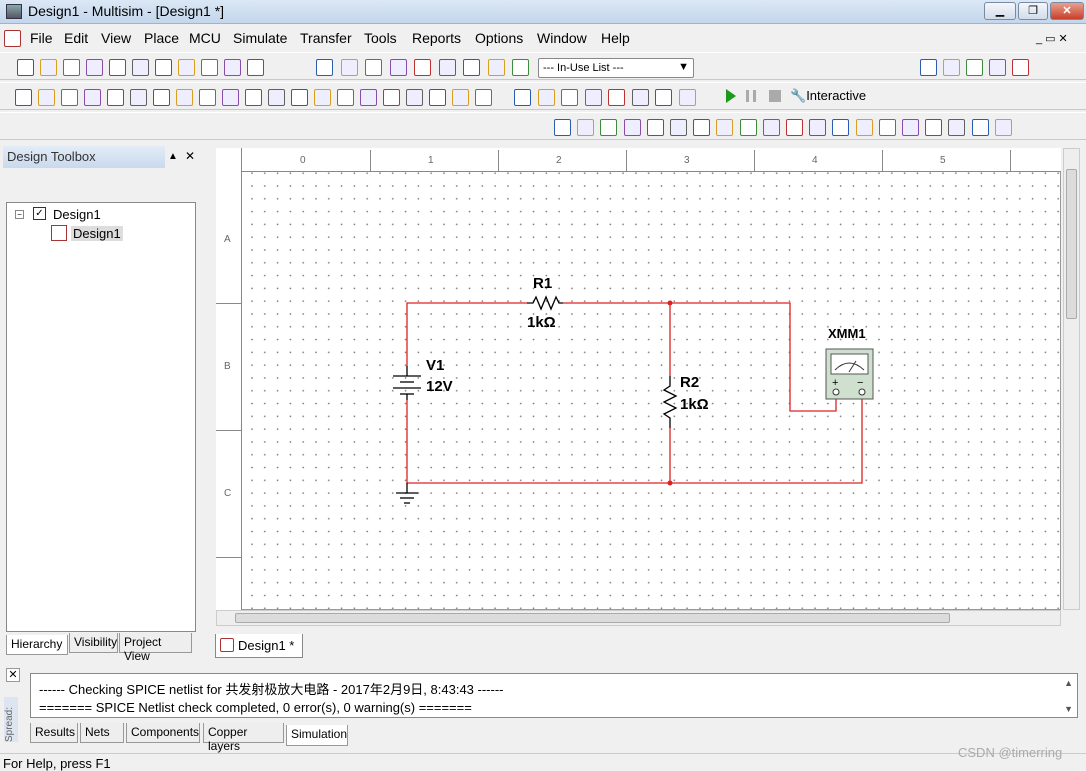  Describe the element at coordinates (700, 357) in the screenshot. I see `wire-r1-meter` at that location.